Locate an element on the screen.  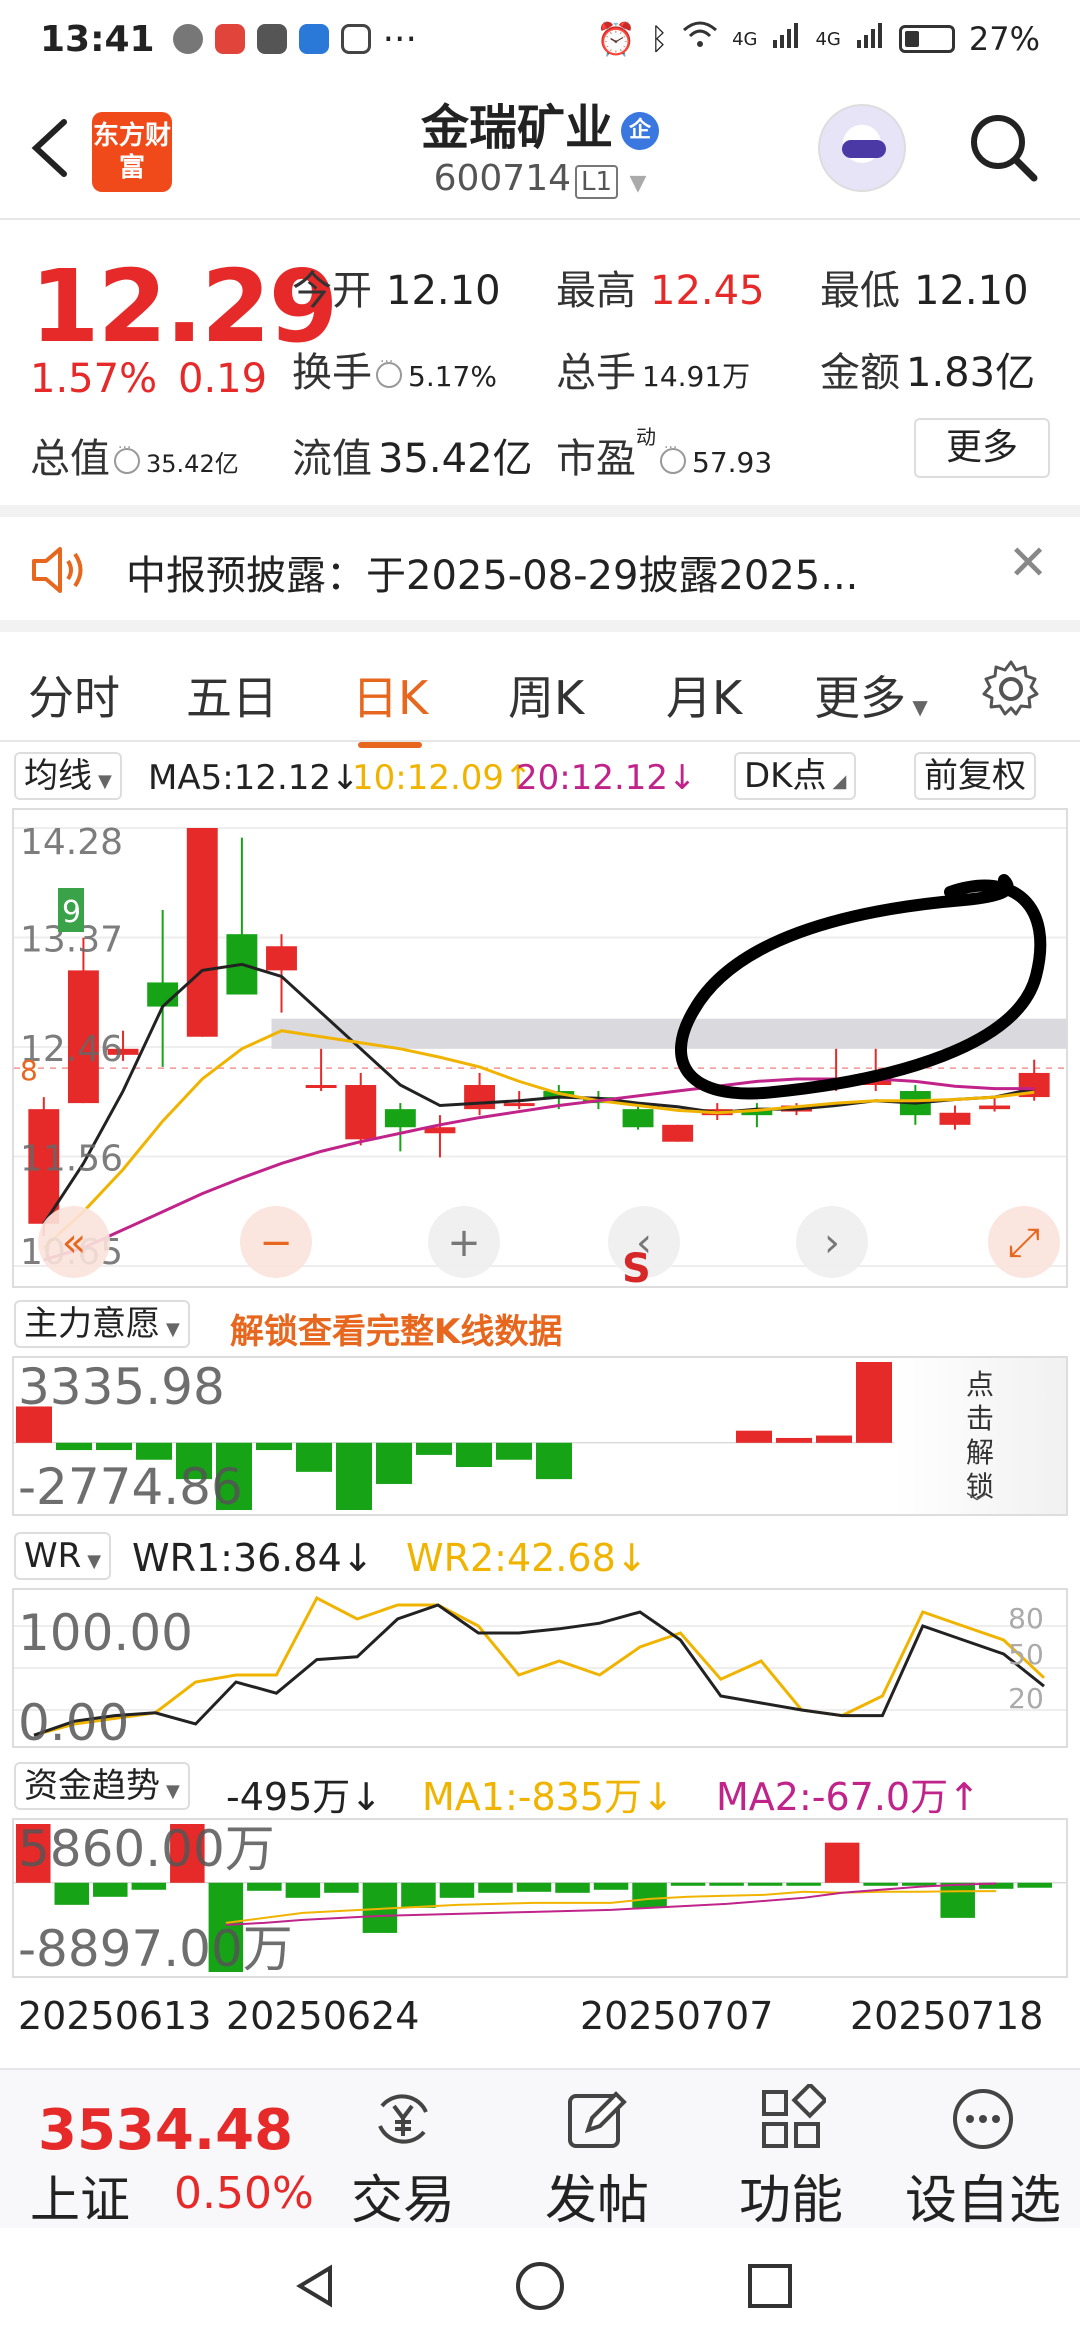
date-label: 20250718 is located at coordinates (947, 2016).